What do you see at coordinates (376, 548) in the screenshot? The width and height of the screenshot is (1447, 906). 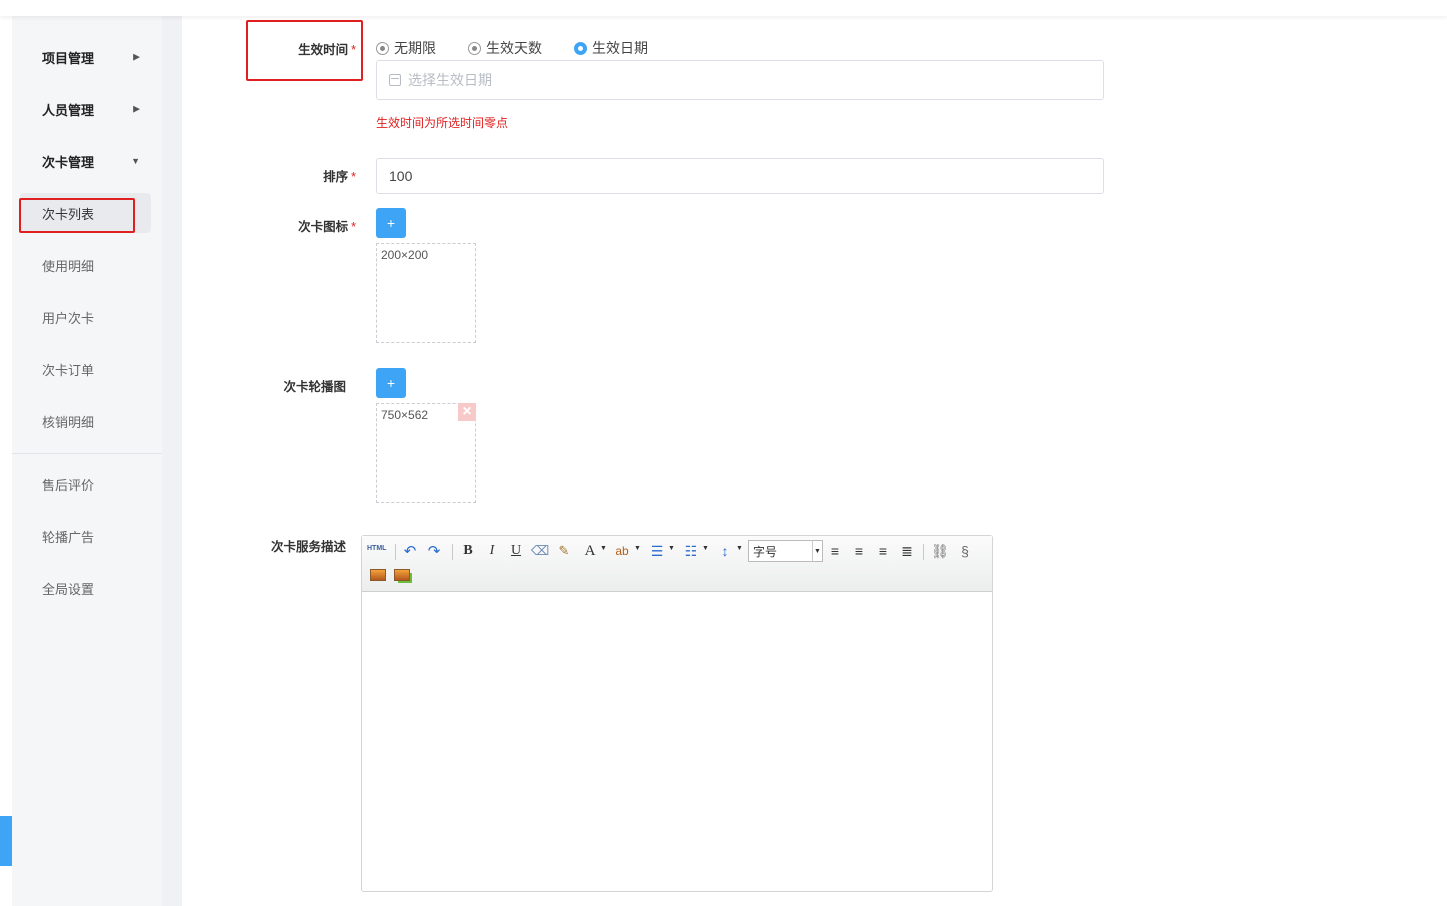 I see `html-source-button: HTML` at bounding box center [376, 548].